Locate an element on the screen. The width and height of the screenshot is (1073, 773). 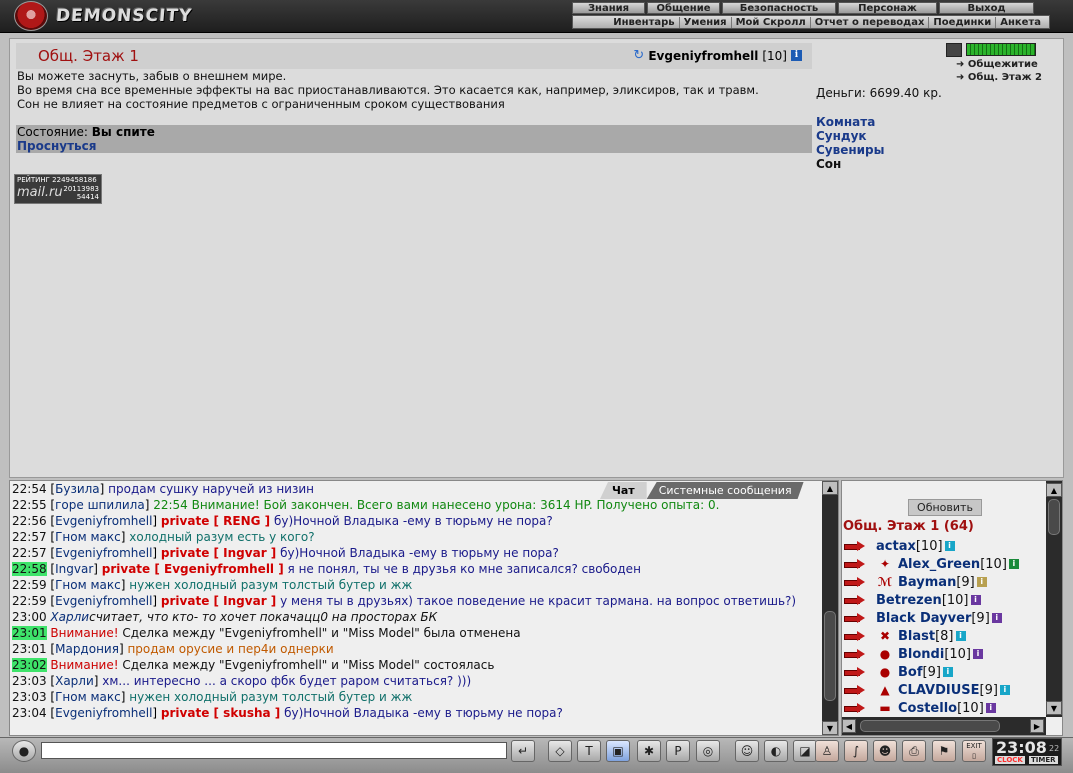
chat-input is located at coordinates (274, 750).